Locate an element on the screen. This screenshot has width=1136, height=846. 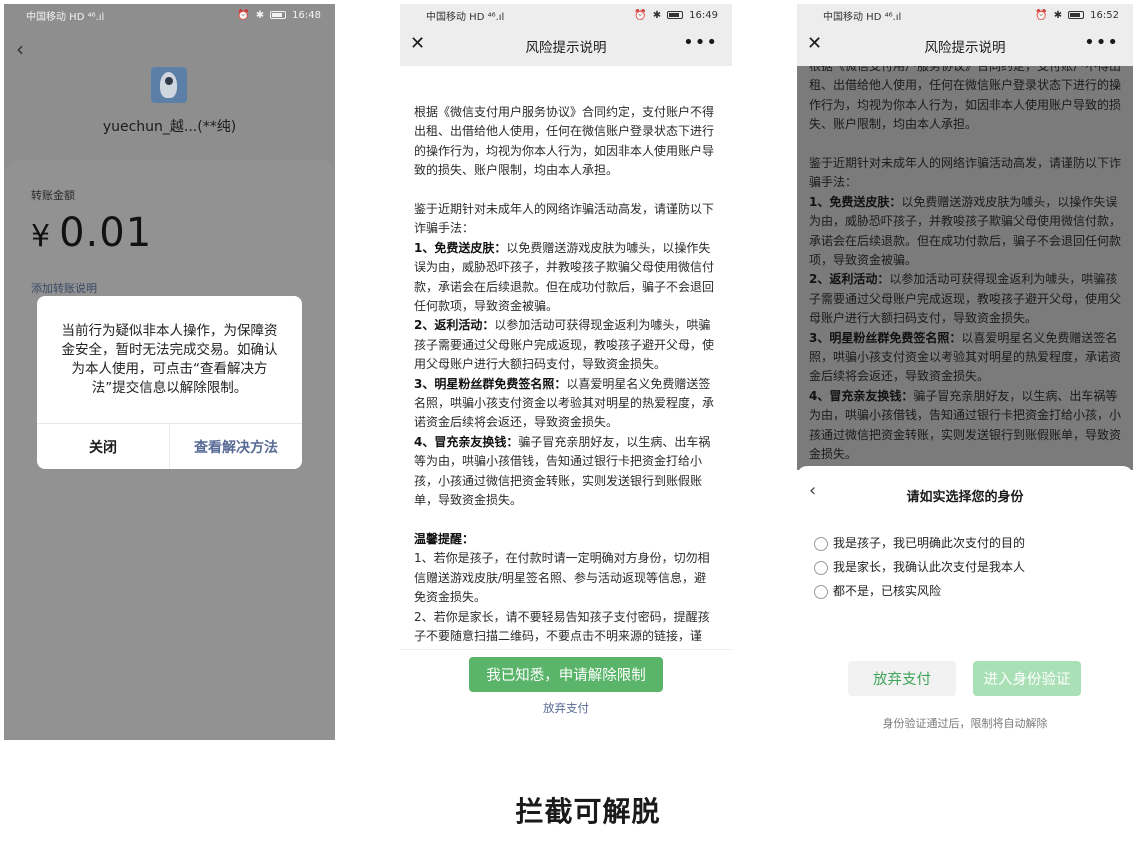
close-button: 关闭 is located at coordinates (103, 446).